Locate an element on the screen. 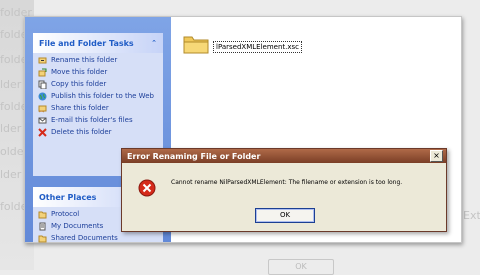  delete-icon is located at coordinates (42, 132).